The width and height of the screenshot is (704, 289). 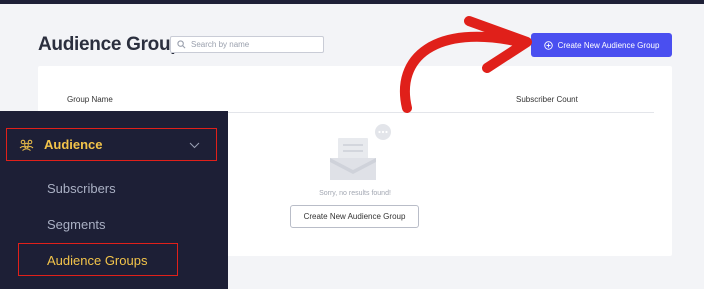 What do you see at coordinates (115, 44) in the screenshot?
I see `page-title: Audience Groups` at bounding box center [115, 44].